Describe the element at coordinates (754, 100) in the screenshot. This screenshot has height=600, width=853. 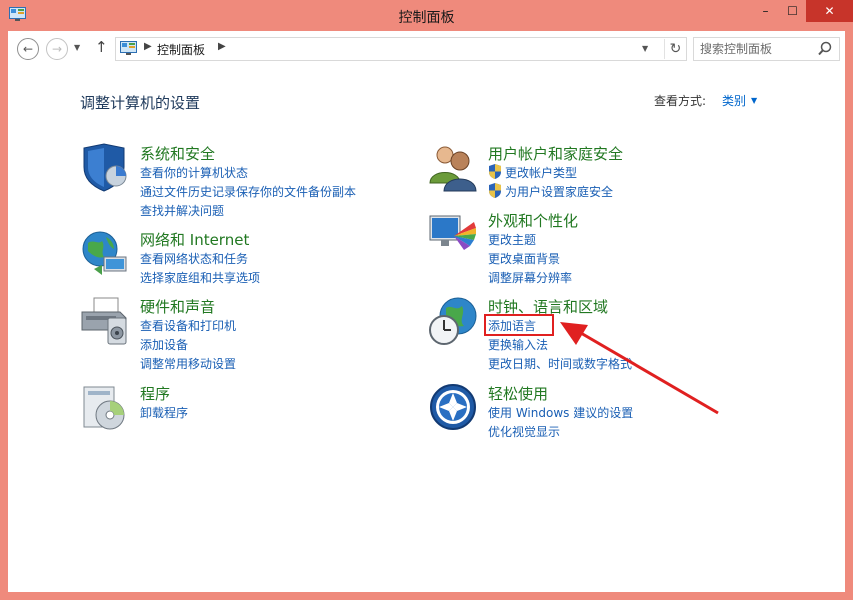
I see `chevron-down-icon: ▼` at that location.